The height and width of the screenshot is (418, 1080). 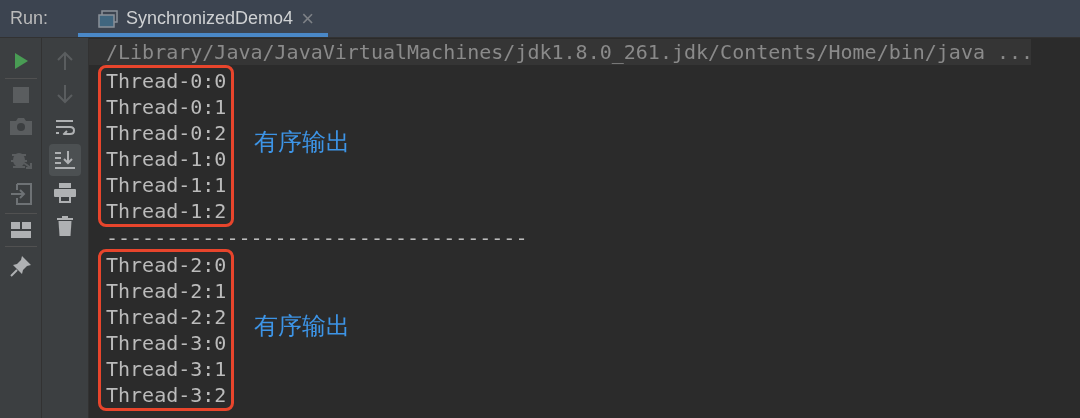 What do you see at coordinates (65, 193) in the screenshot?
I see `print-icon` at bounding box center [65, 193].